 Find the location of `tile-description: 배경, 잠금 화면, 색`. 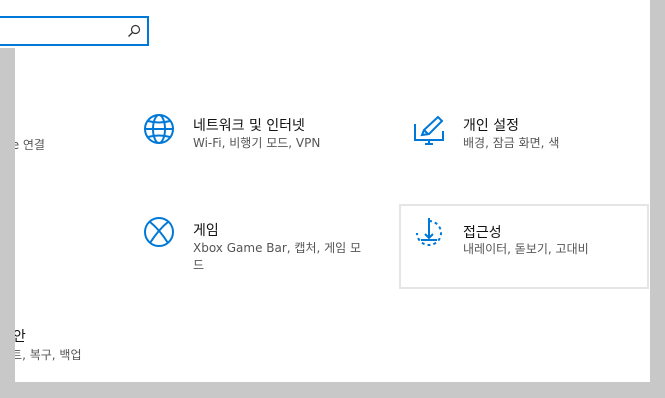

tile-description: 배경, 잠금 화면, 색 is located at coordinates (511, 143).